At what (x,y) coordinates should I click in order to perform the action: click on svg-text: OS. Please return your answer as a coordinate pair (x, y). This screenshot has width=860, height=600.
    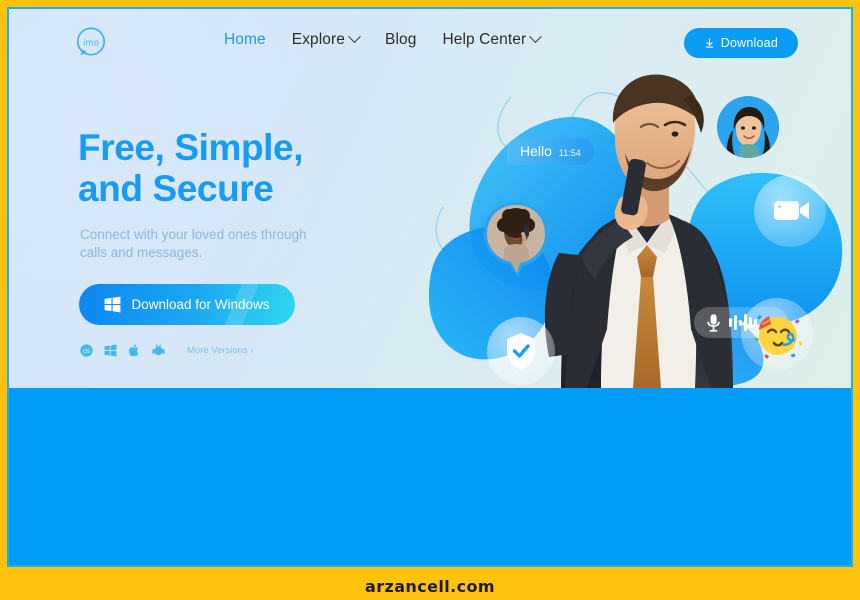
    Looking at the image, I should click on (86, 352).